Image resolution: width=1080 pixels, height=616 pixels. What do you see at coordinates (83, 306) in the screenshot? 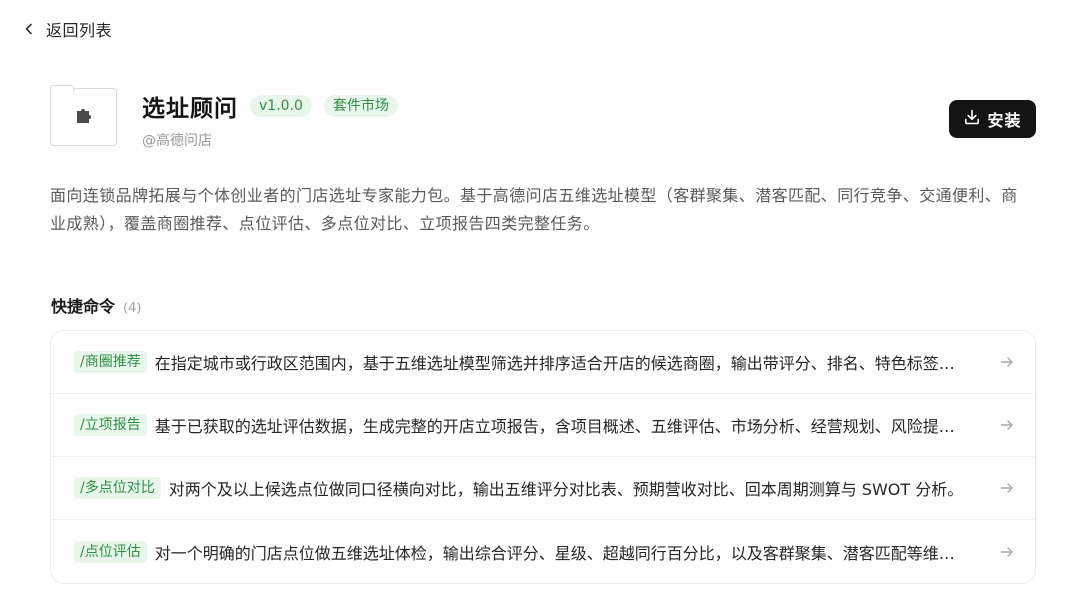
I see `commands-section-title: 快捷命令` at bounding box center [83, 306].